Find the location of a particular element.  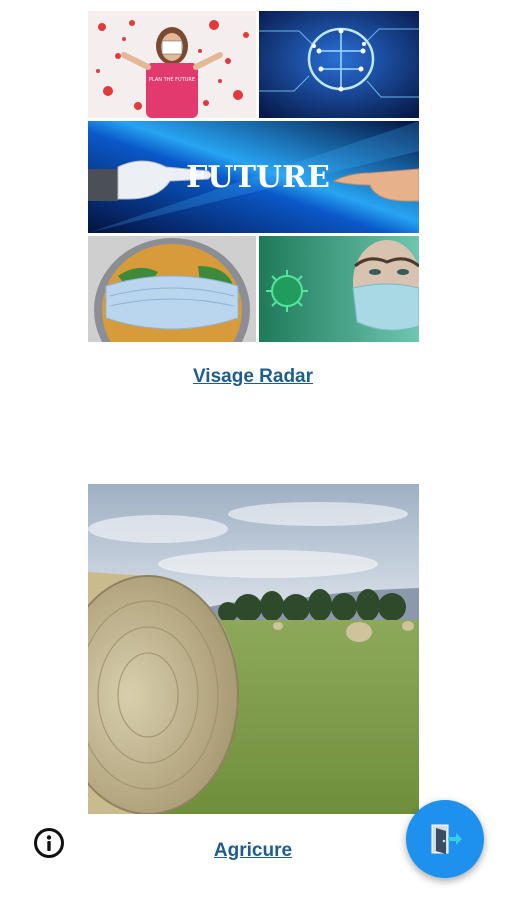

tile-woman-virus: PLAN THE FUTURE is located at coordinates (172, 64).